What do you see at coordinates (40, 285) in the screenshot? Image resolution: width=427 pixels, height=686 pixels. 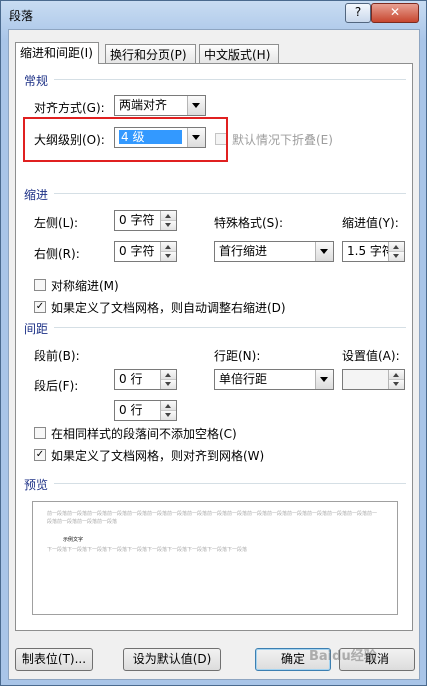 I see `mirror-indents-checkbox` at bounding box center [40, 285].